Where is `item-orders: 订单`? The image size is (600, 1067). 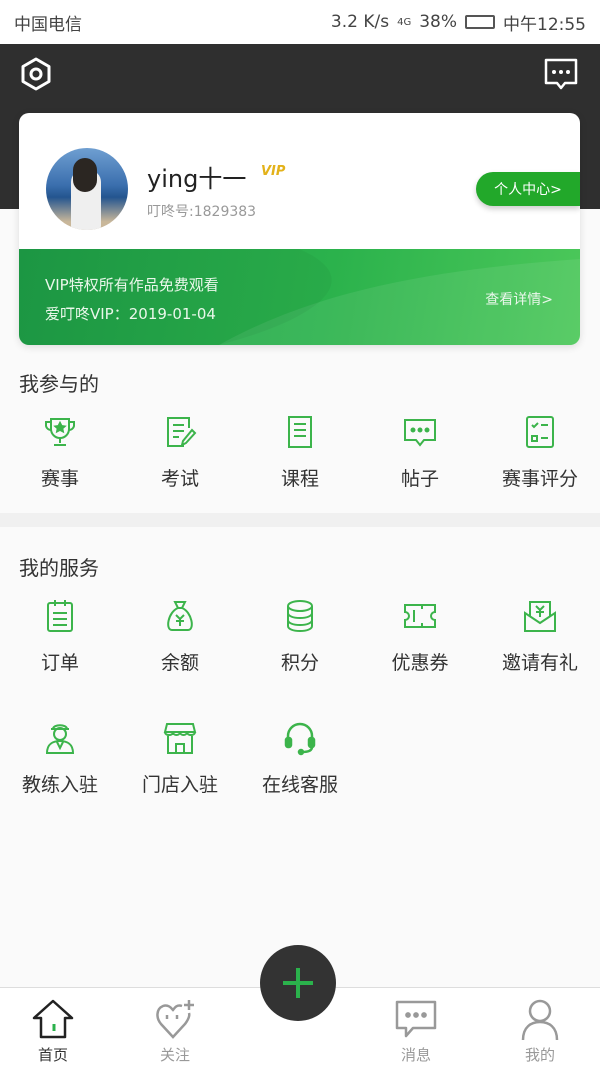
item-orders: 订单 is located at coordinates (60, 659).